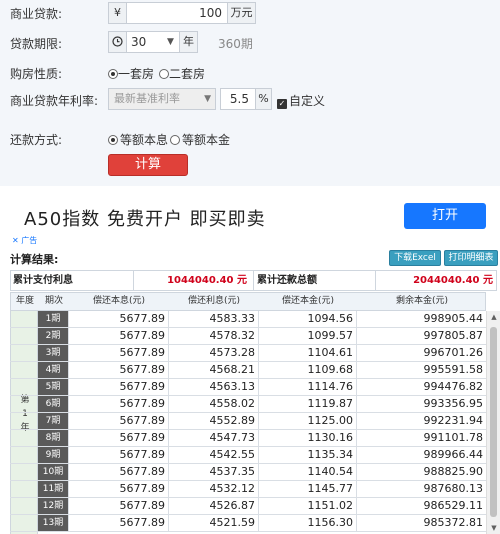 Image resolution: width=500 pixels, height=534 pixels. I want to click on scroll-down-icon: ▼, so click(493, 528).